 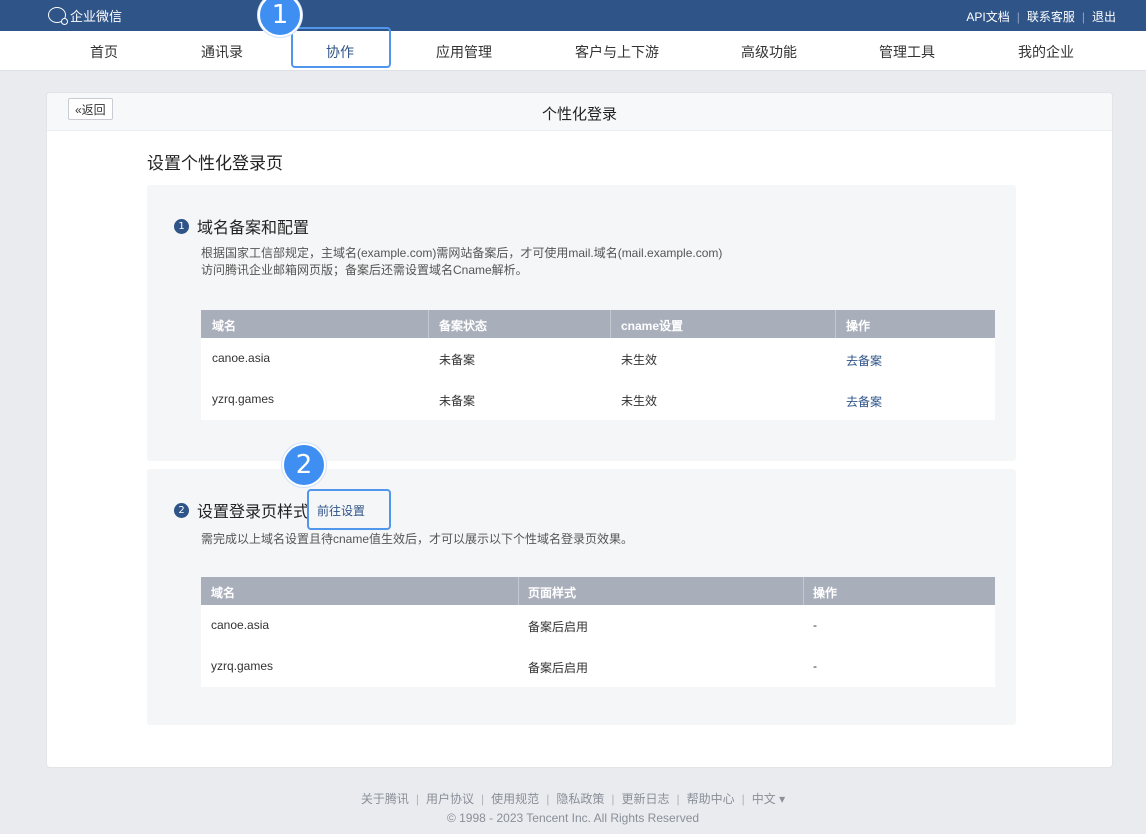 What do you see at coordinates (573, 15) in the screenshot?
I see `top-bar: 企业微信 API文档 | 联系客服 | 退出` at bounding box center [573, 15].